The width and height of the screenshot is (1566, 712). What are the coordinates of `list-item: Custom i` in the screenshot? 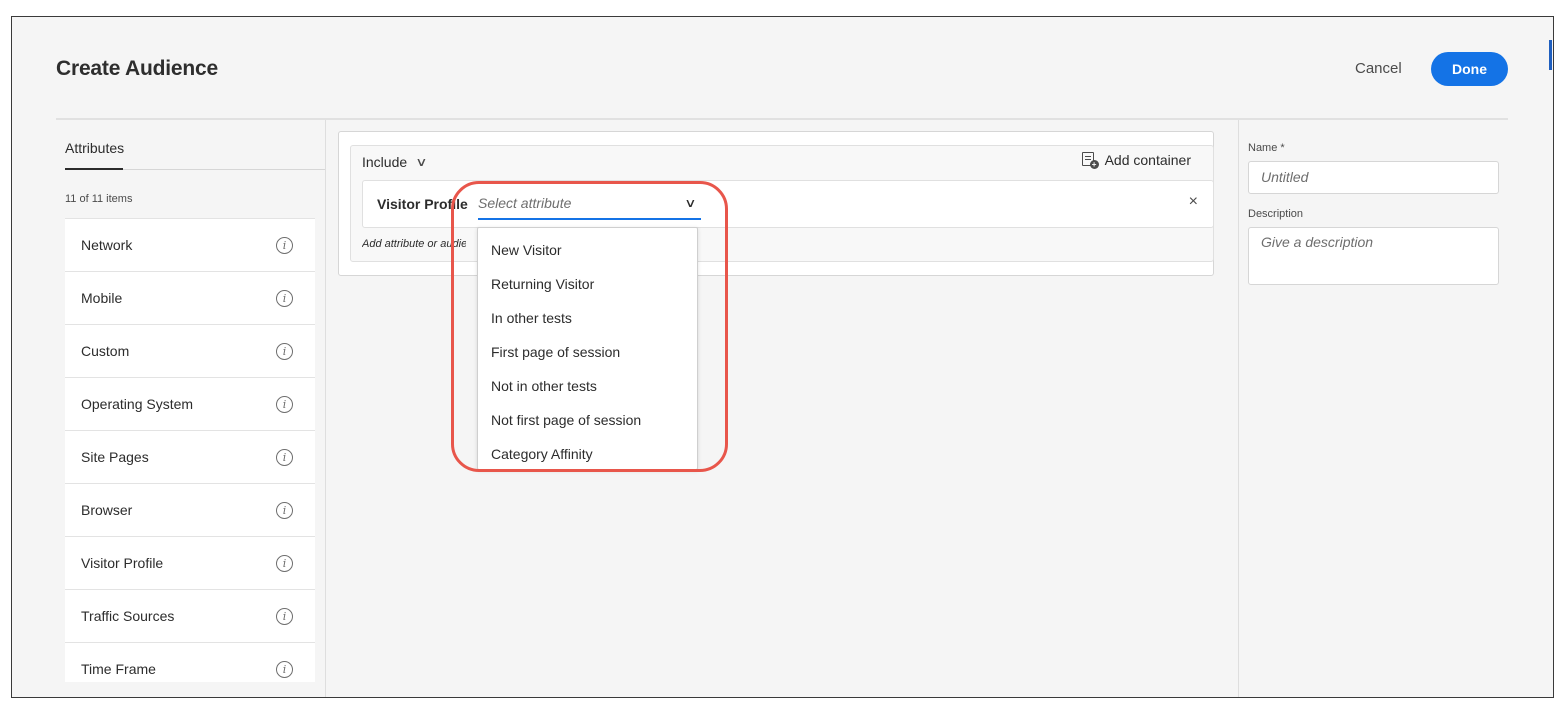 It's located at (190, 351).